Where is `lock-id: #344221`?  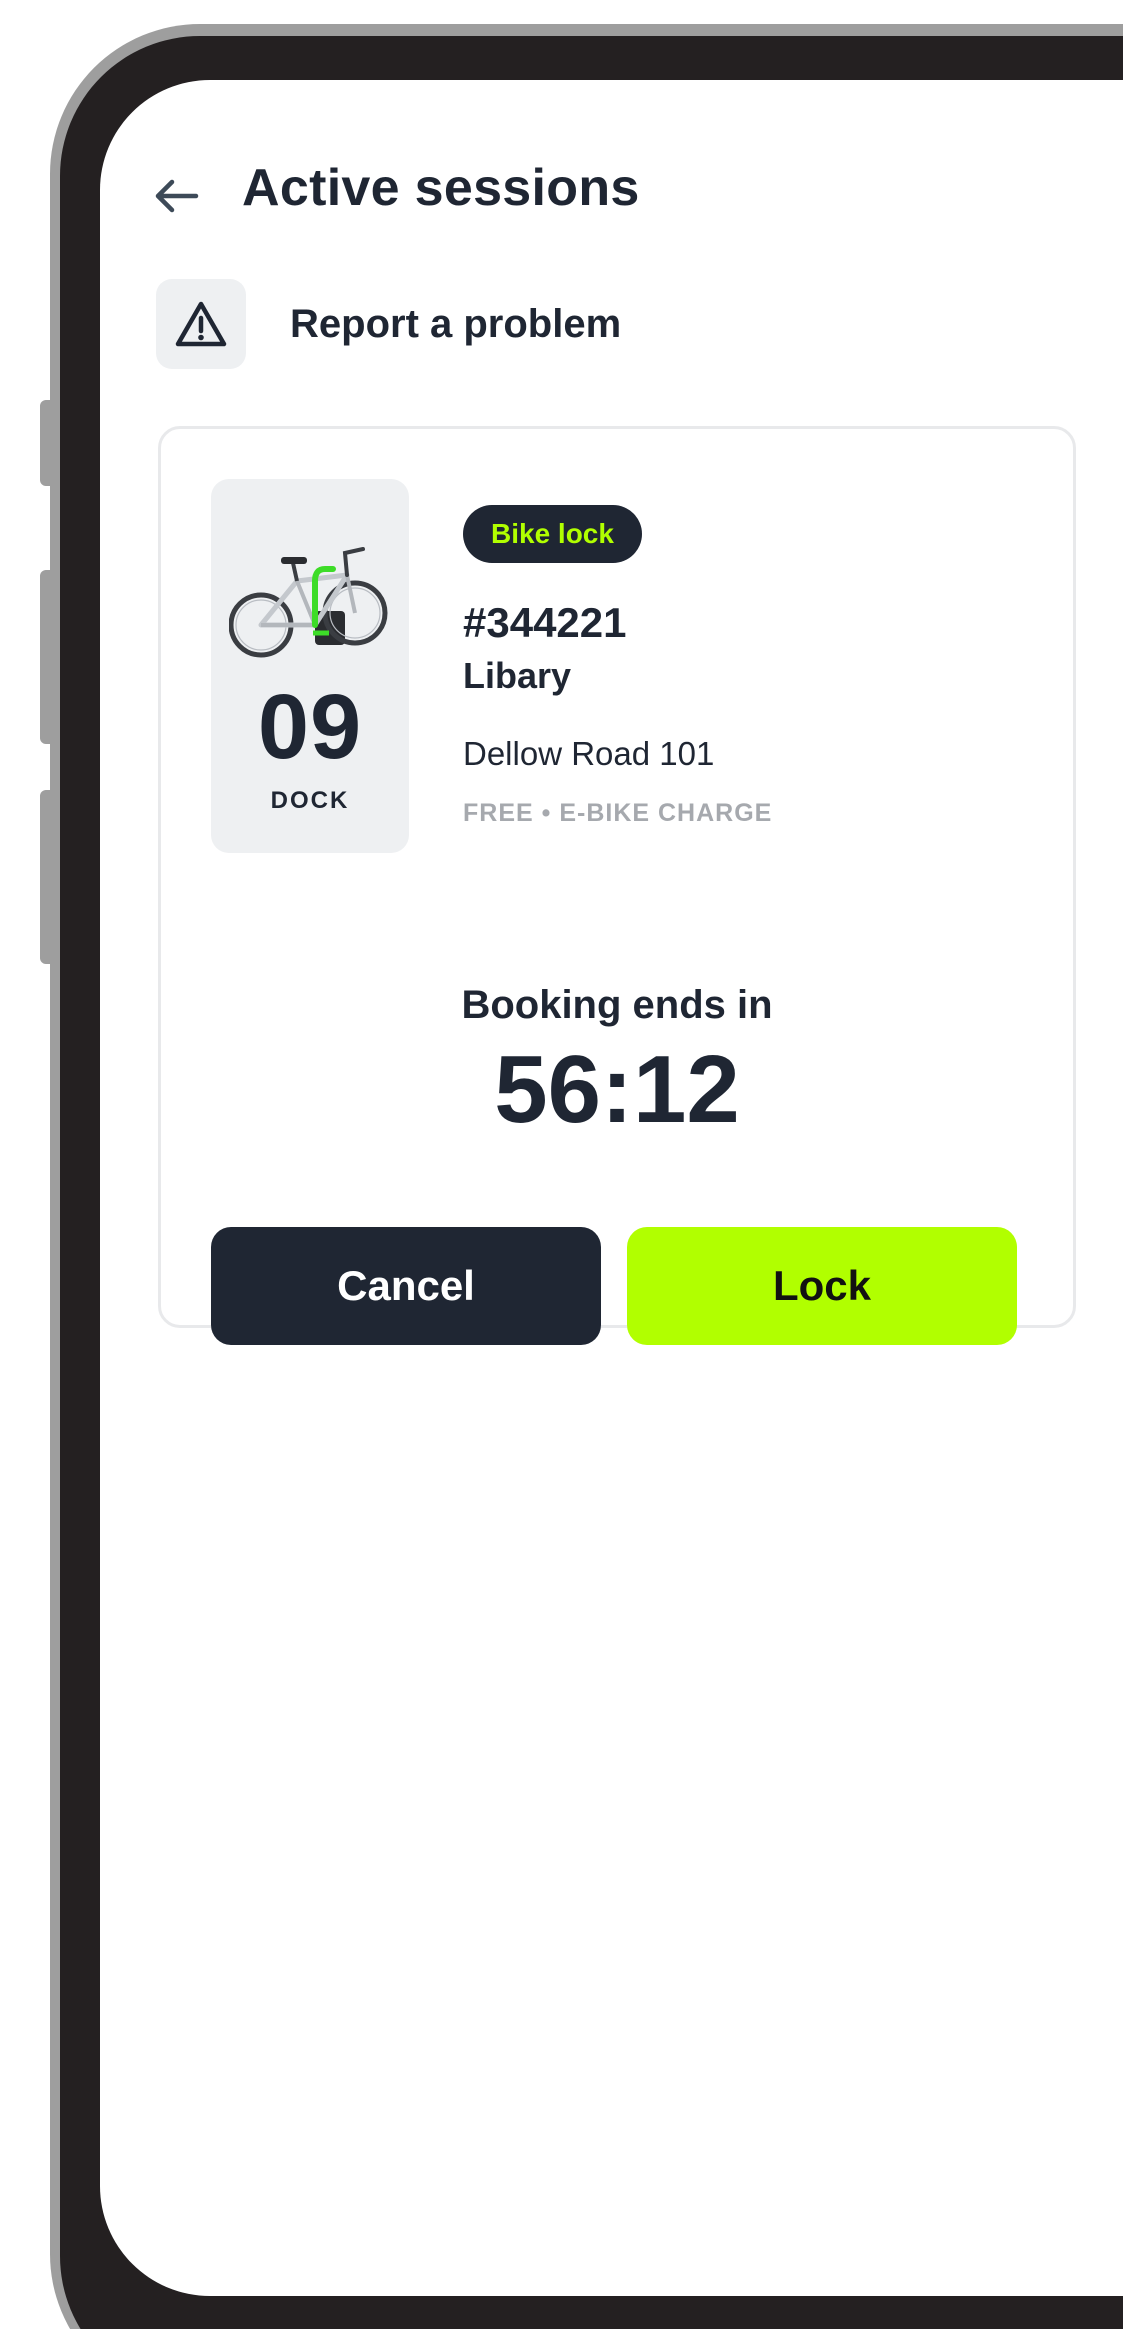 lock-id: #344221 is located at coordinates (545, 622).